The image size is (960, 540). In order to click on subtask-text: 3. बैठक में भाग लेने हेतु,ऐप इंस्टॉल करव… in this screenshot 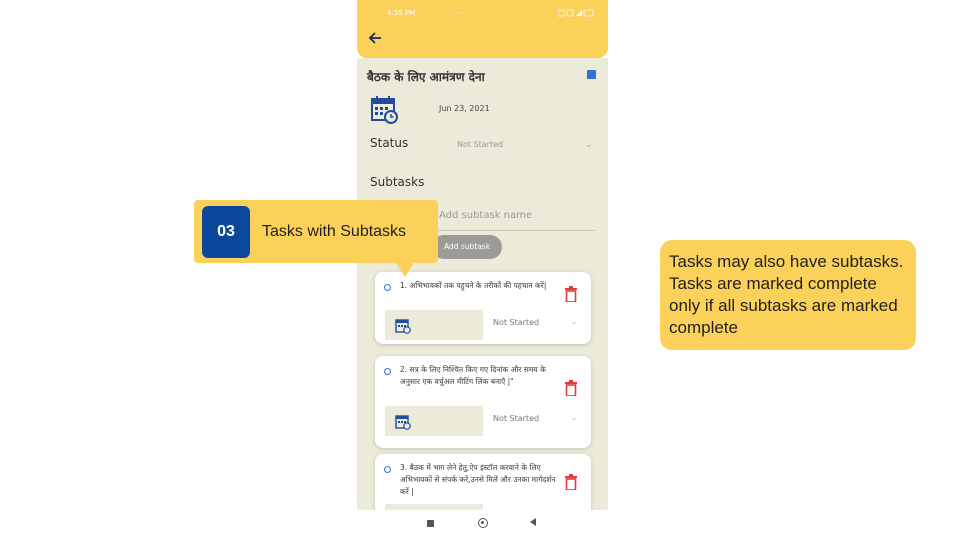, I will do `click(478, 479)`.